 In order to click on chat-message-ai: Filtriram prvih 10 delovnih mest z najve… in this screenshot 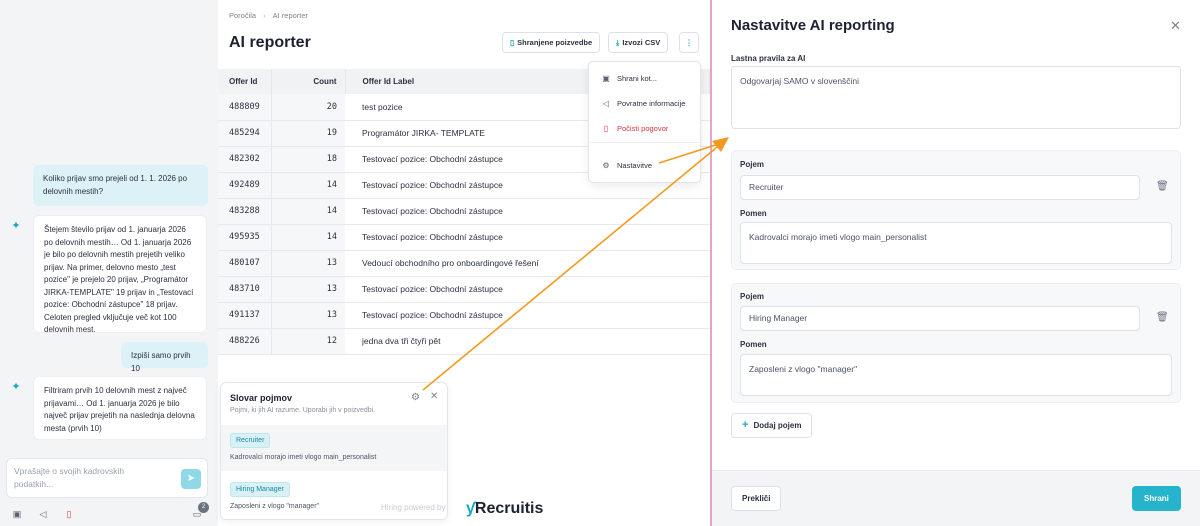, I will do `click(120, 408)`.